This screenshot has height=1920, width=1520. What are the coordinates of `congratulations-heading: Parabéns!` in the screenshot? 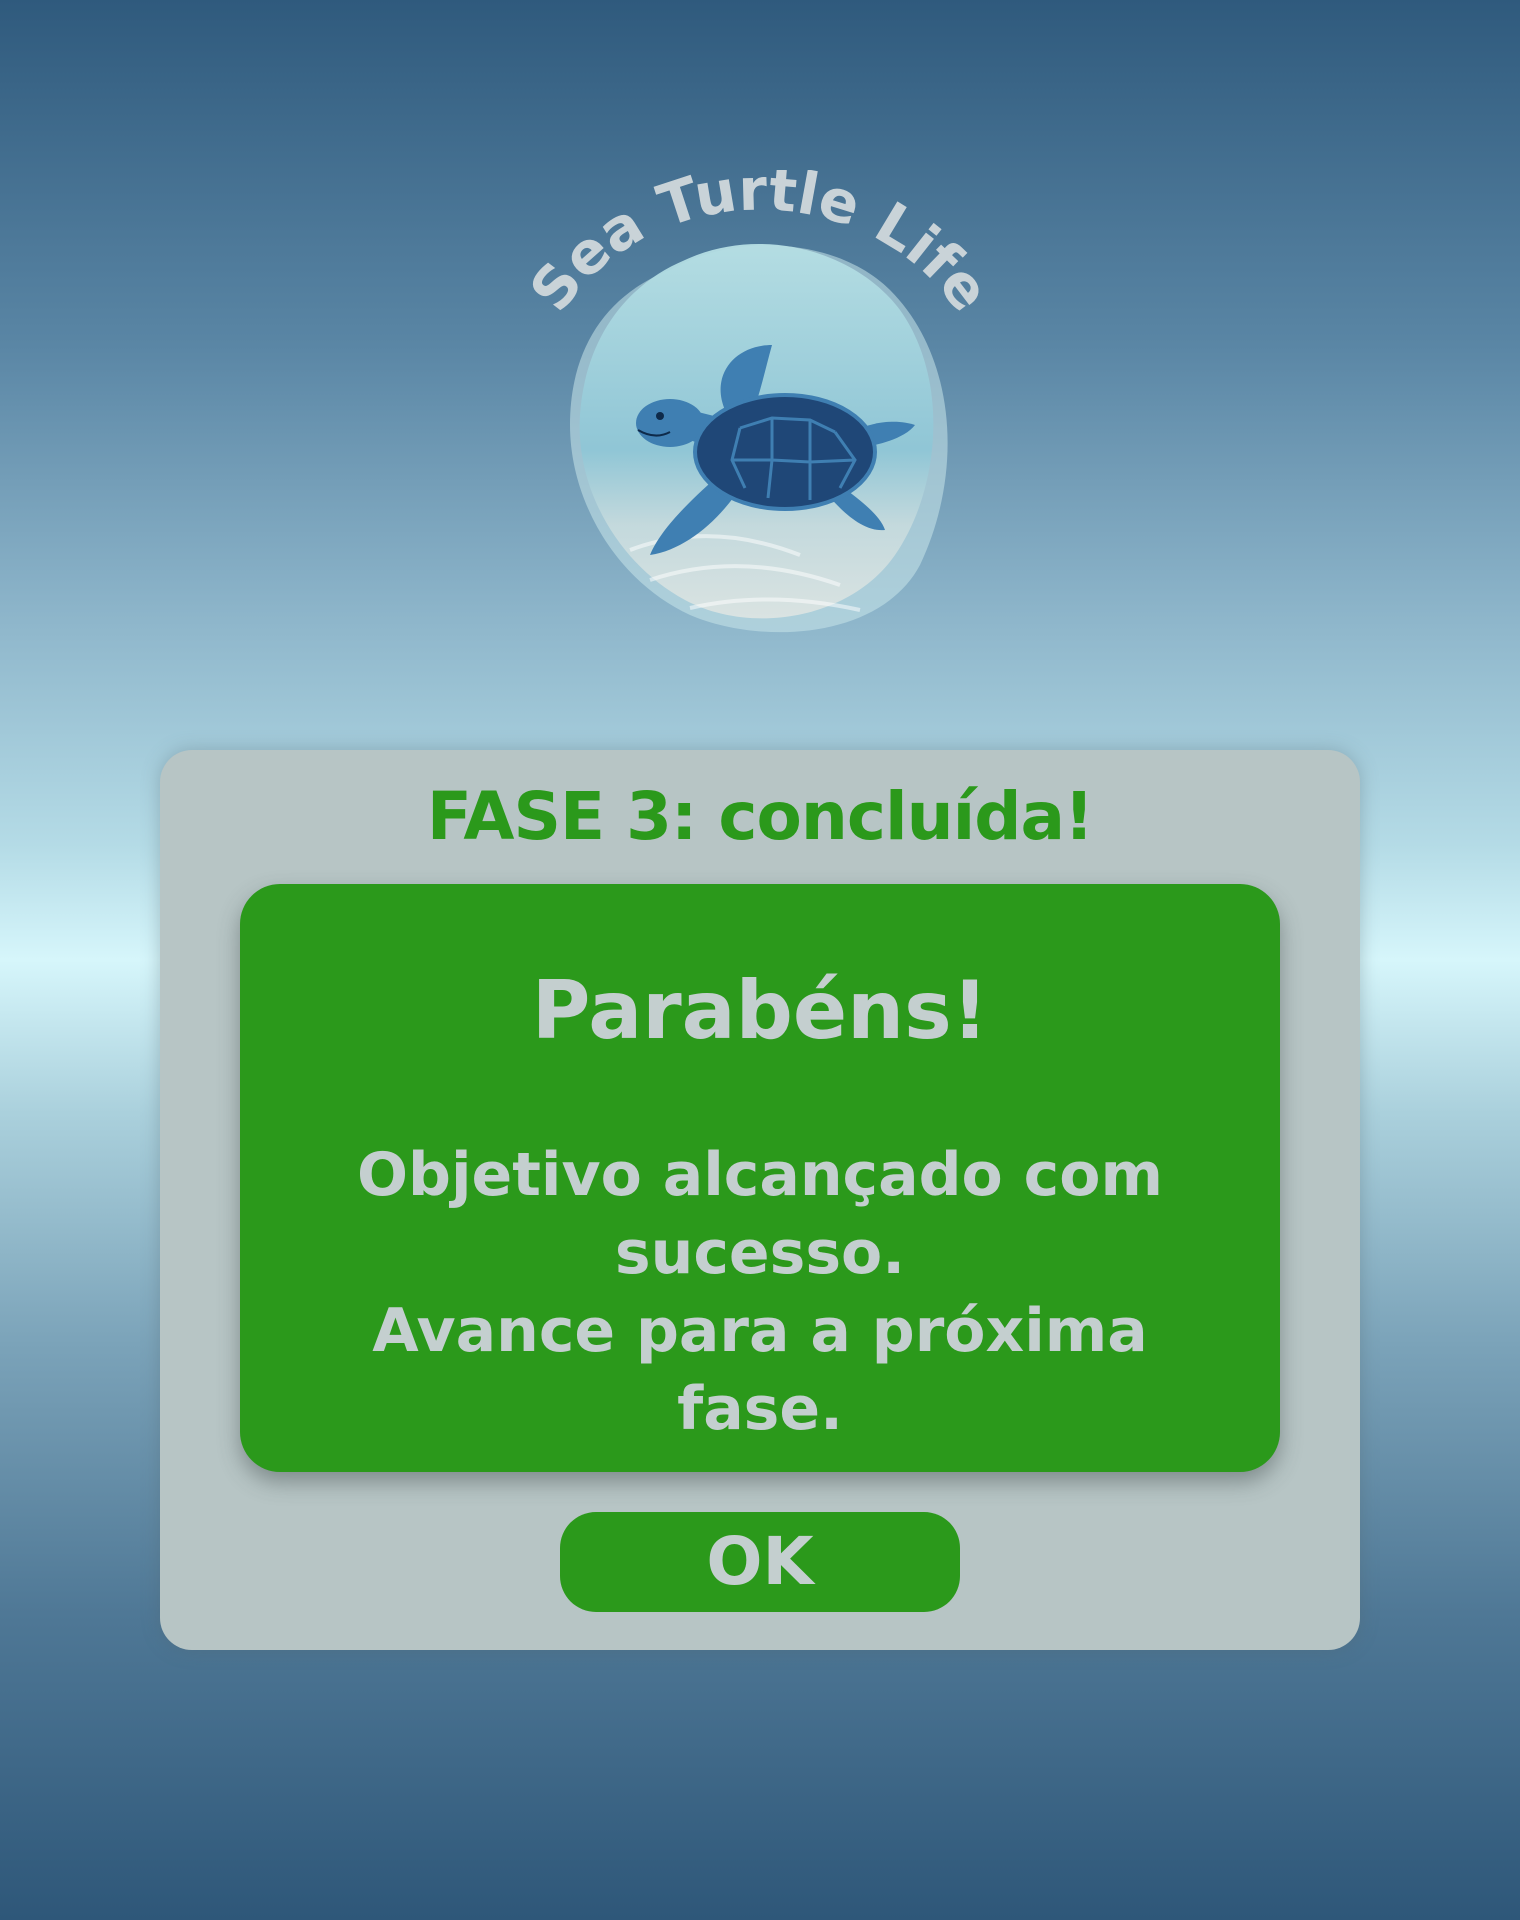 It's located at (760, 1010).